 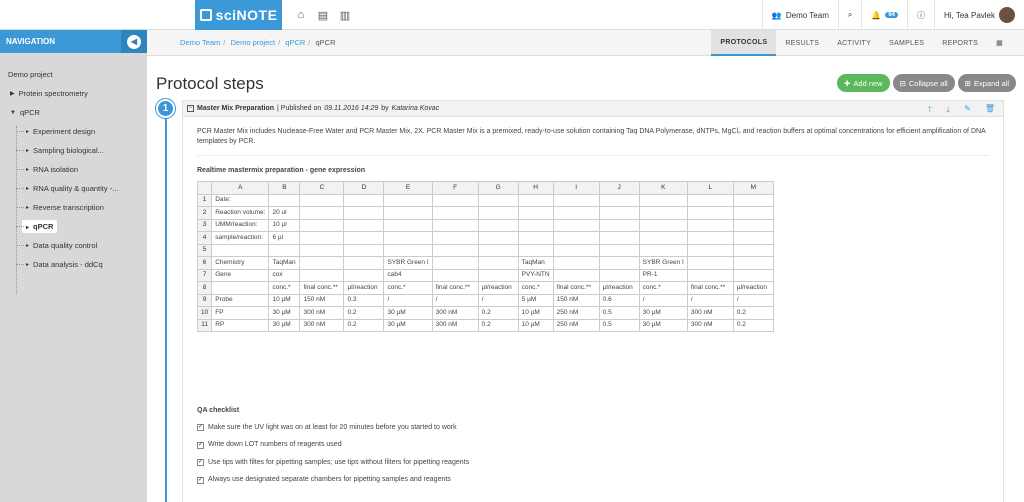 What do you see at coordinates (238, 15) in the screenshot?
I see `scinote-logo: sciNOTE` at bounding box center [238, 15].